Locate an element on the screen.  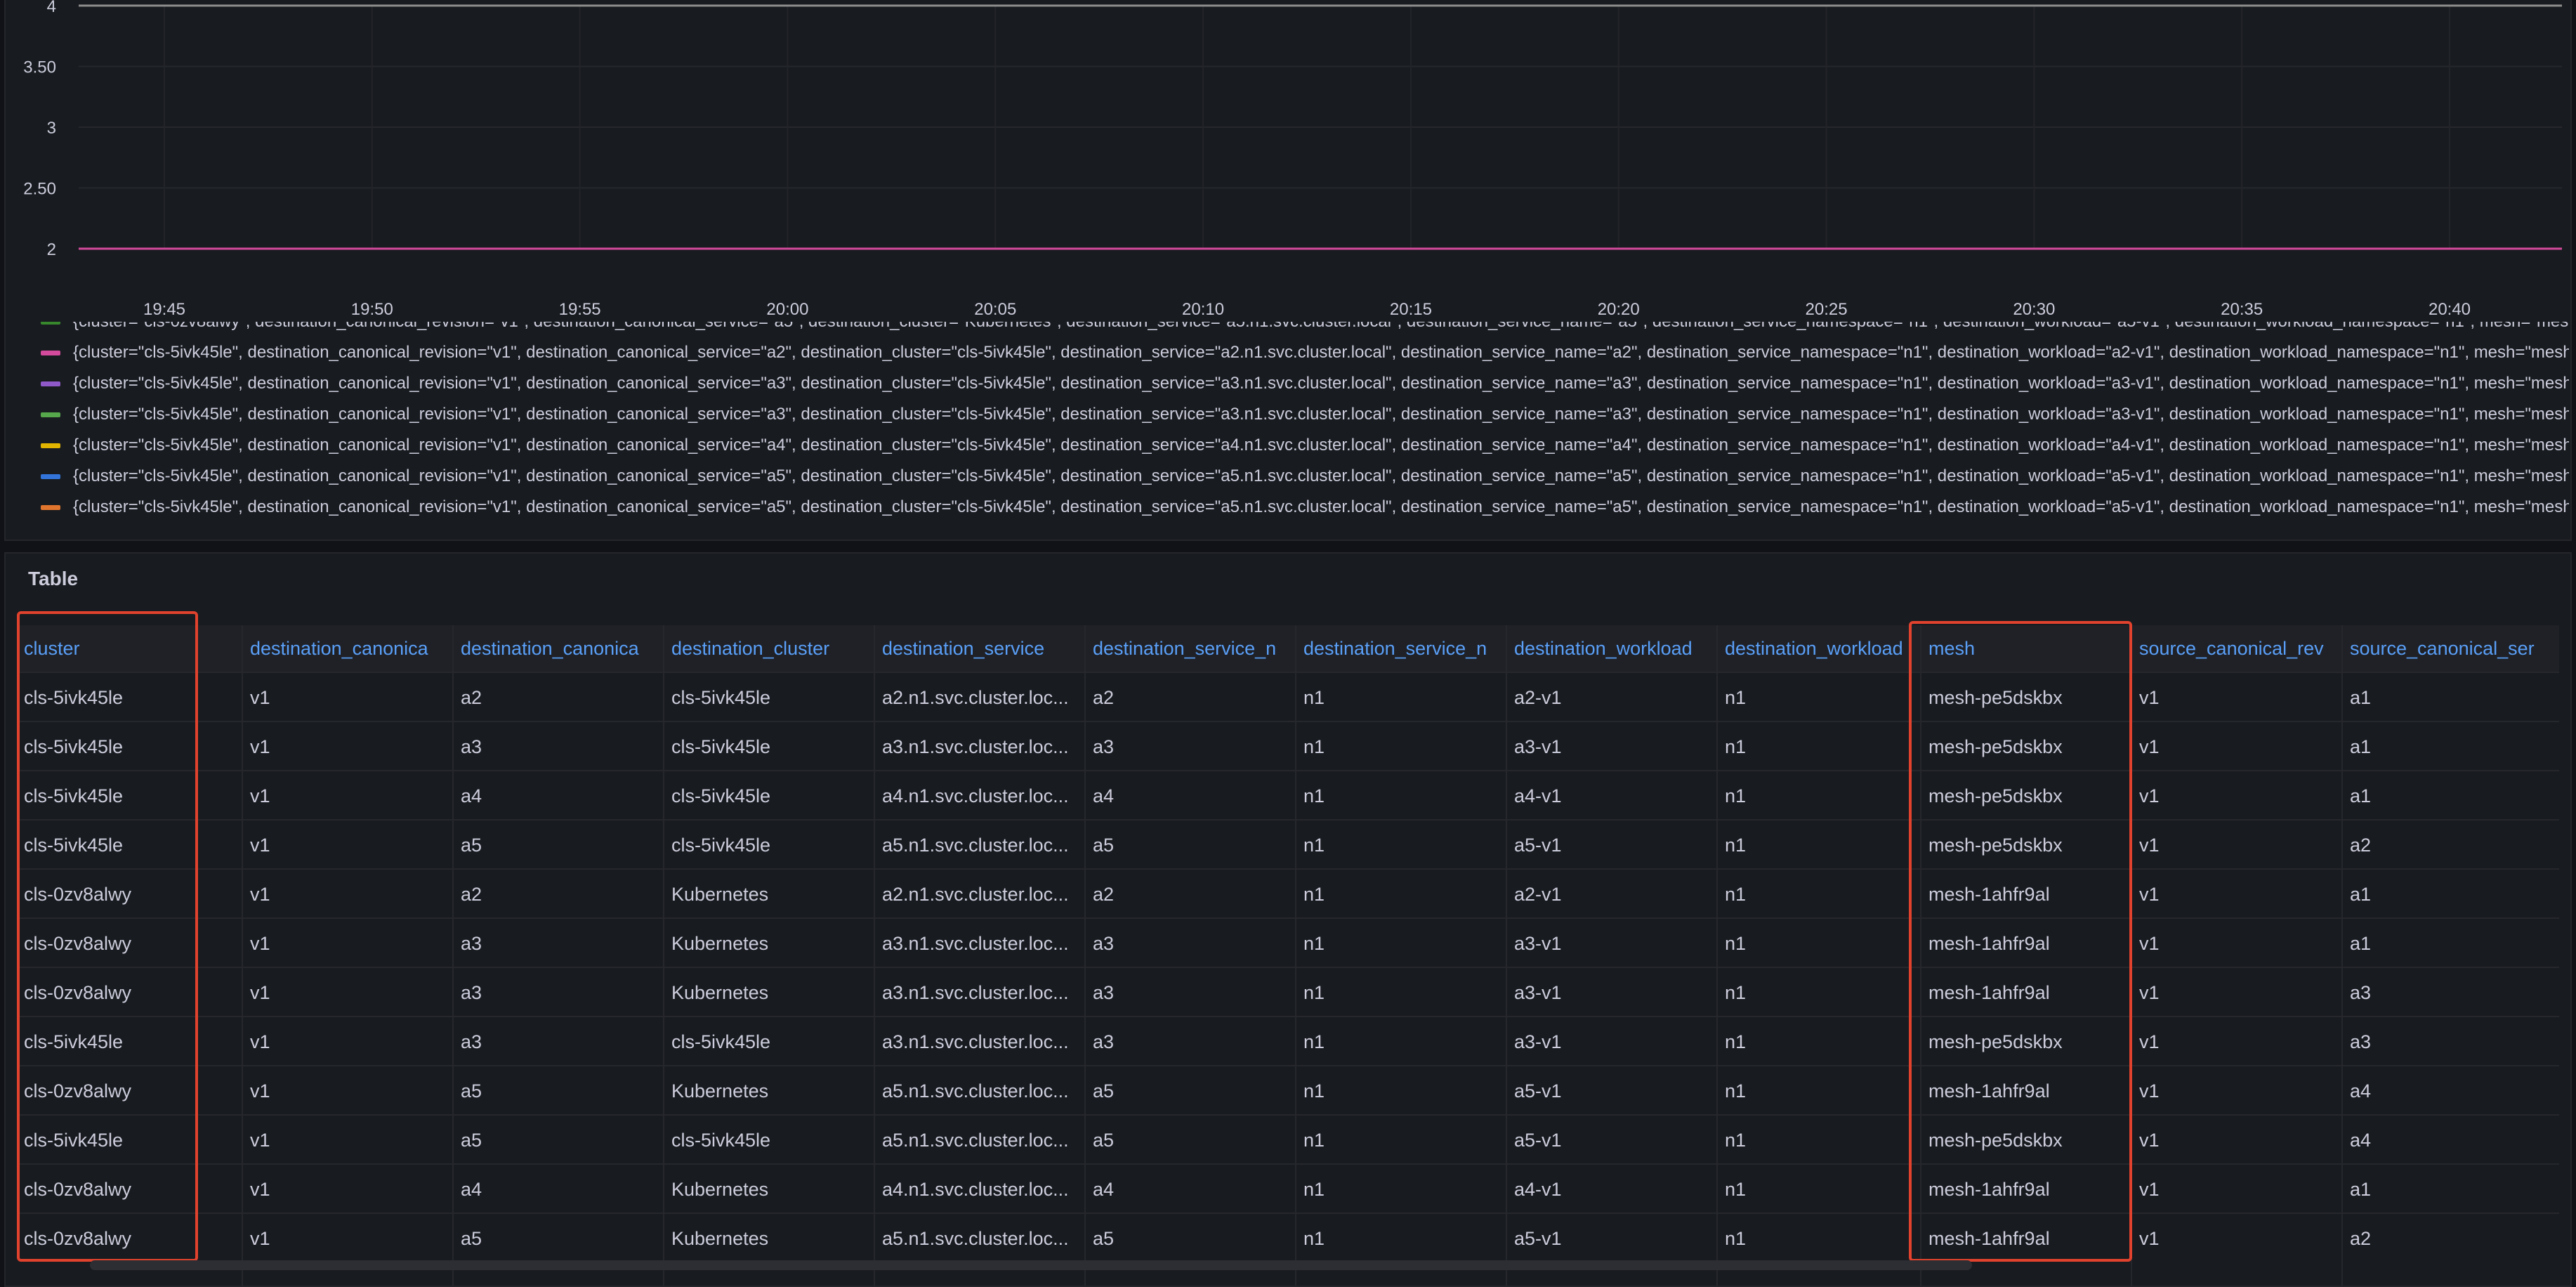
x-tick-label: 20:25 is located at coordinates (1827, 309).